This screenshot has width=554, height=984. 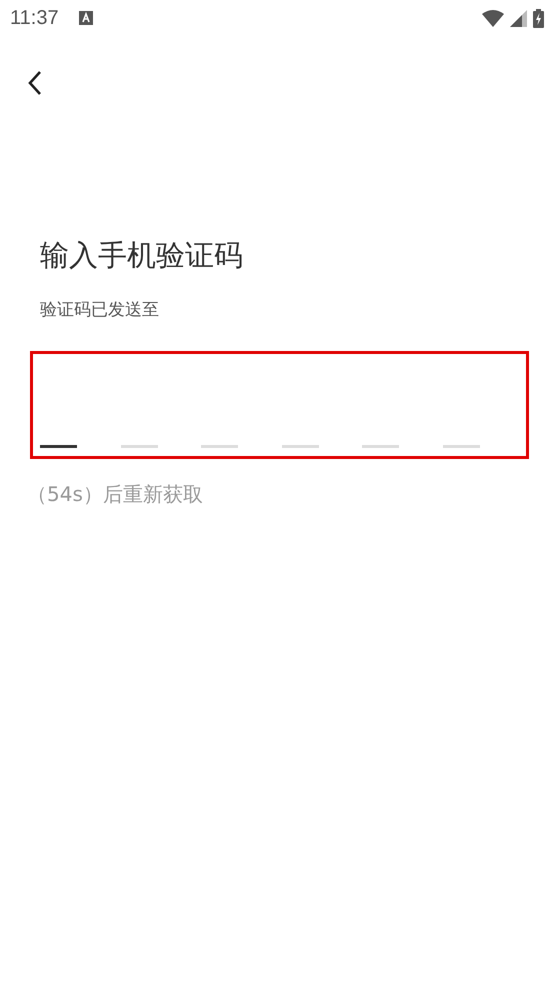 I want to click on page-title: 输入手机验证码, so click(x=142, y=255).